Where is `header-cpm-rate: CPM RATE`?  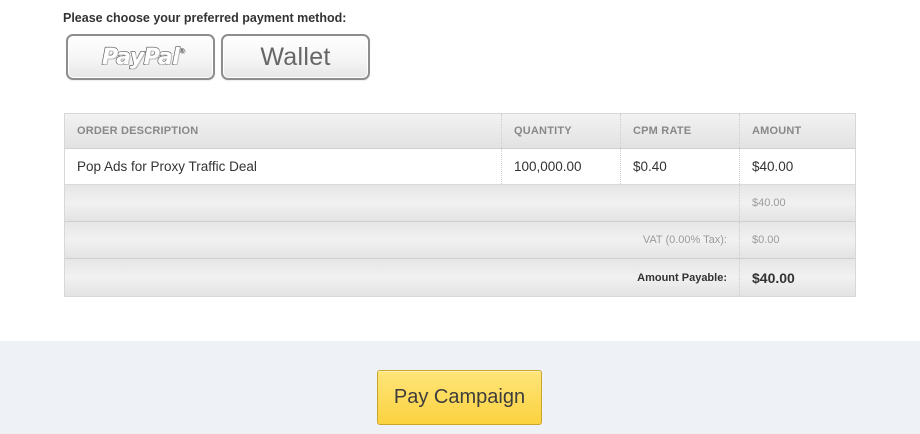 header-cpm-rate: CPM RATE is located at coordinates (680, 131).